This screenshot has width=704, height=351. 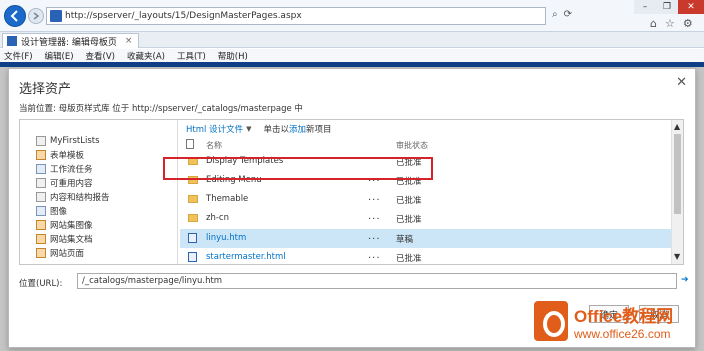 I want to click on tree-item-form-templates: 表单模板, so click(x=60, y=155).